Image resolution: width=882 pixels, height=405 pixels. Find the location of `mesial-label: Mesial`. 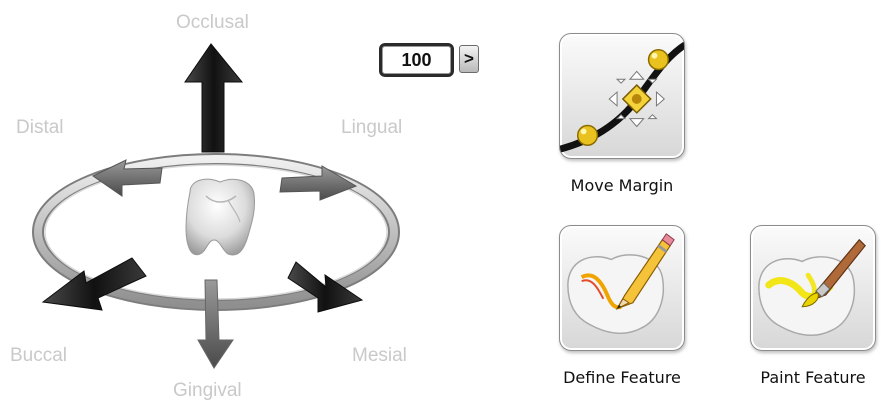

mesial-label: Mesial is located at coordinates (379, 355).